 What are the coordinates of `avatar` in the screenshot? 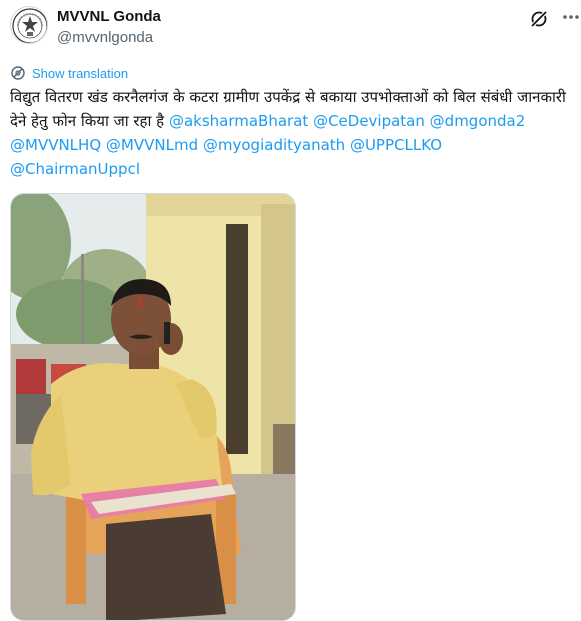 It's located at (29, 25).